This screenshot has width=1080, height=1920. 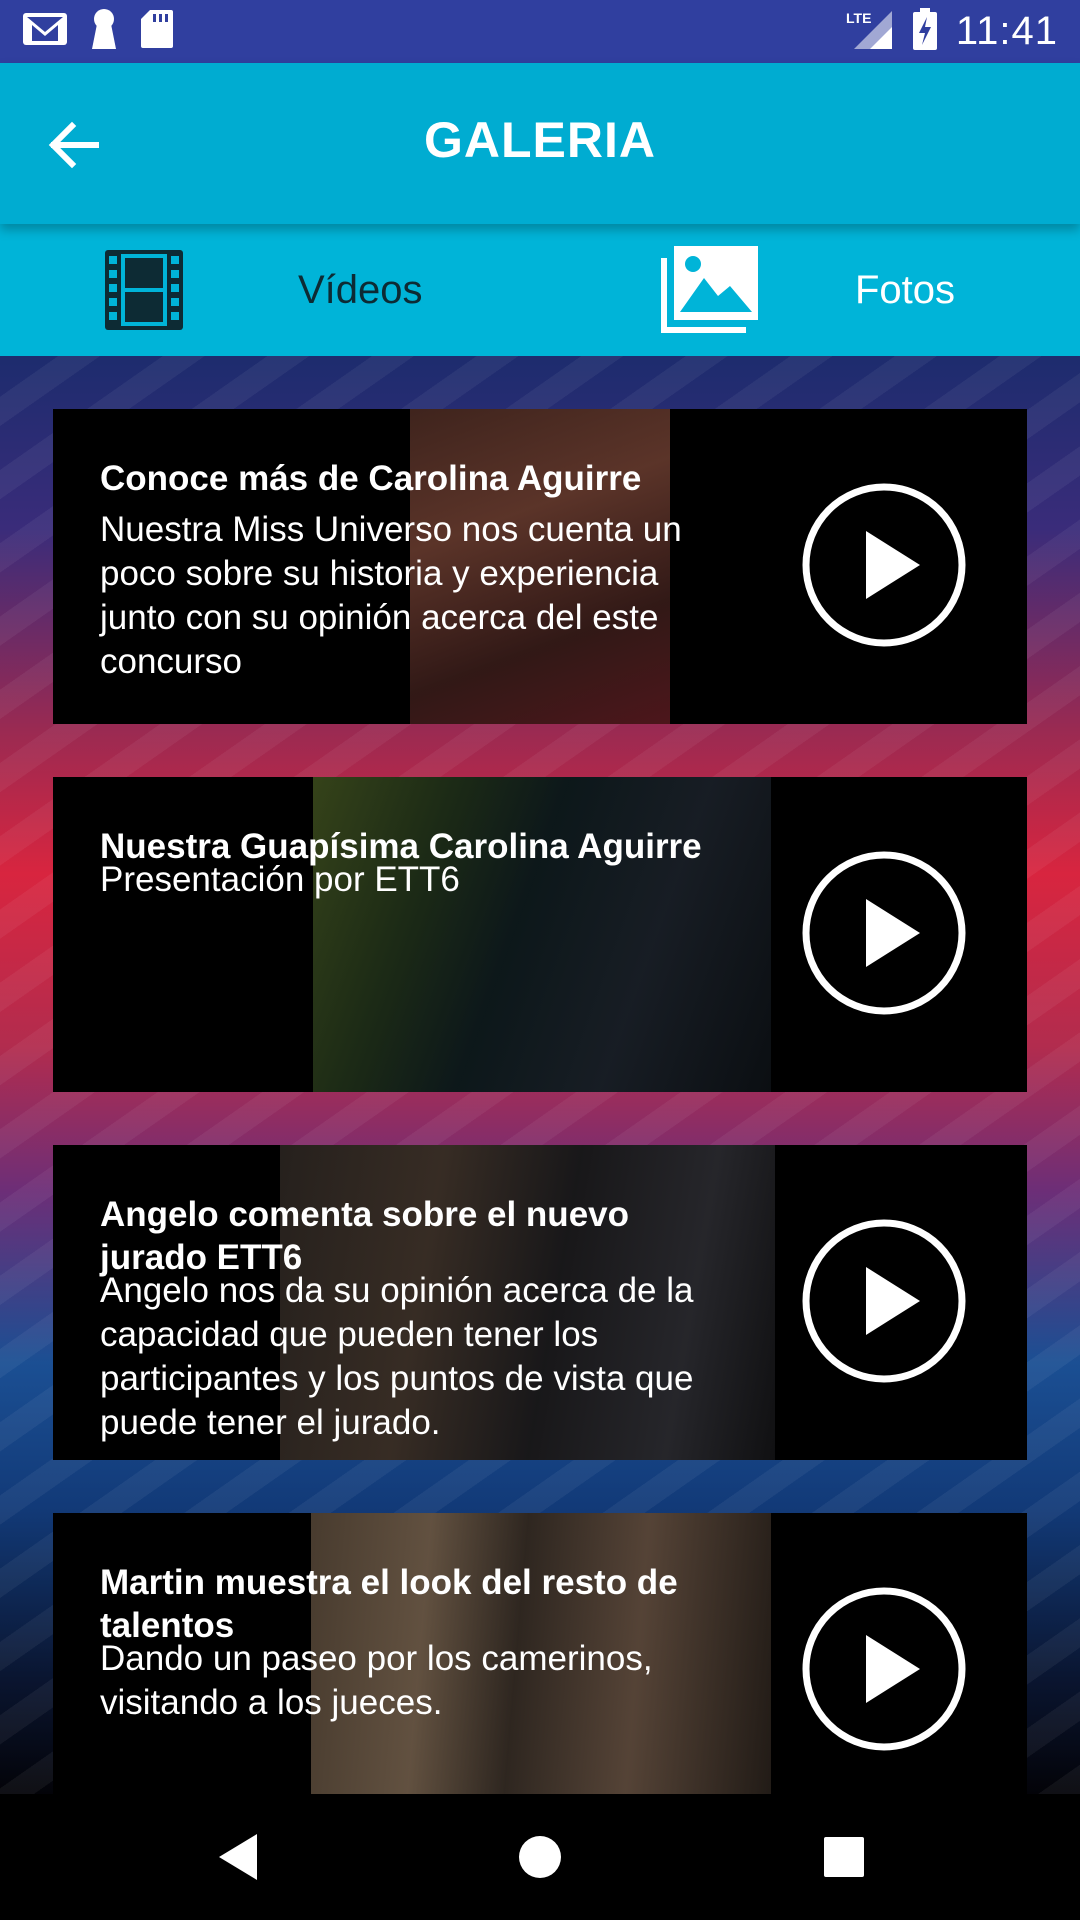 I want to click on status-time: 11:41, so click(x=1006, y=30).